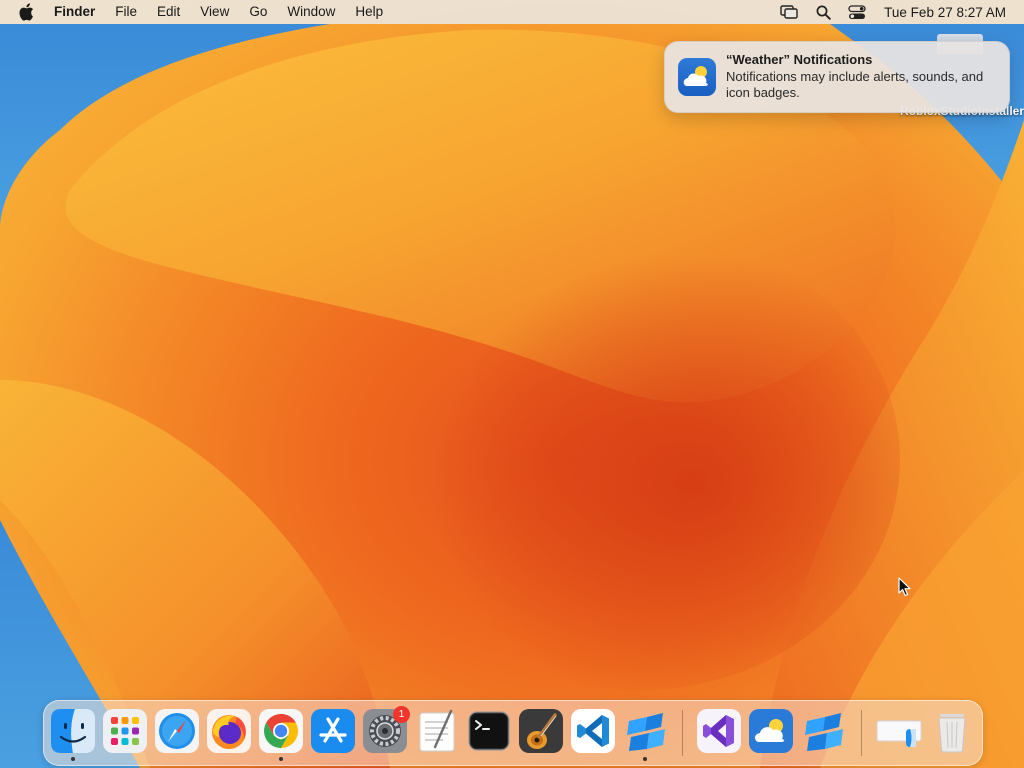  I want to click on menu-app-name: Finder, so click(74, 12).